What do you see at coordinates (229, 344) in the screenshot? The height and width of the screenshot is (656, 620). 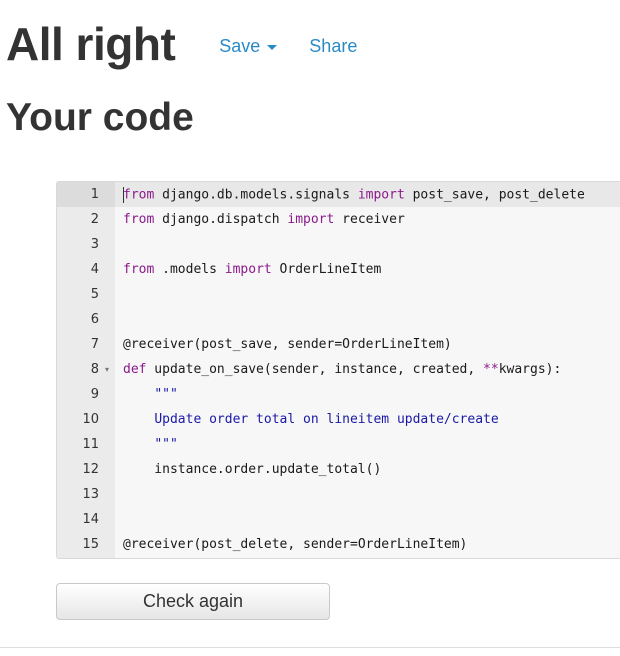 I see `code-token: @receiver(post_save, sender` at bounding box center [229, 344].